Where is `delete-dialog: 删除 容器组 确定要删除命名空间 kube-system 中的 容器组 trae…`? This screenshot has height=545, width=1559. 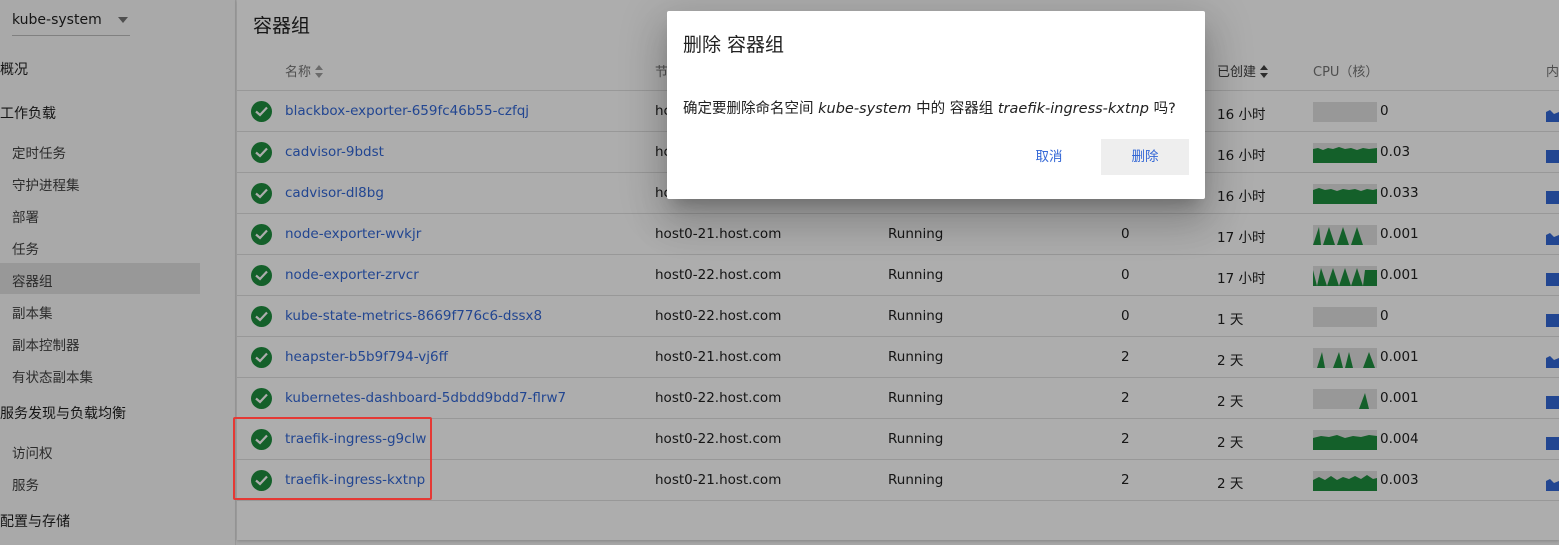 delete-dialog: 删除 容器组 确定要删除命名空间 kube-system 中的 容器组 trae… is located at coordinates (936, 105).